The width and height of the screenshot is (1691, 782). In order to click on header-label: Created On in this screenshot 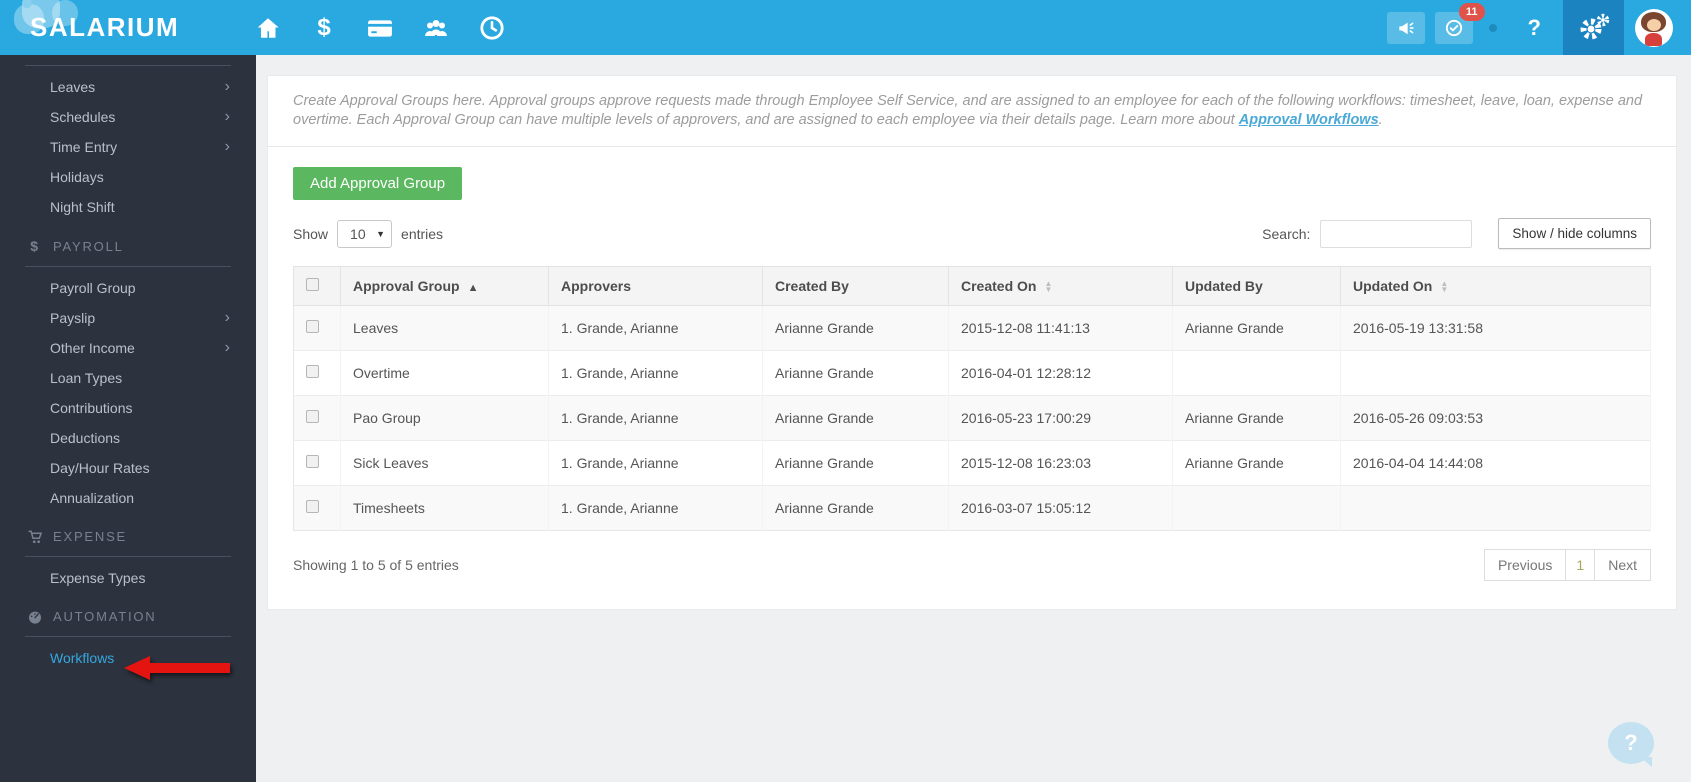, I will do `click(999, 286)`.